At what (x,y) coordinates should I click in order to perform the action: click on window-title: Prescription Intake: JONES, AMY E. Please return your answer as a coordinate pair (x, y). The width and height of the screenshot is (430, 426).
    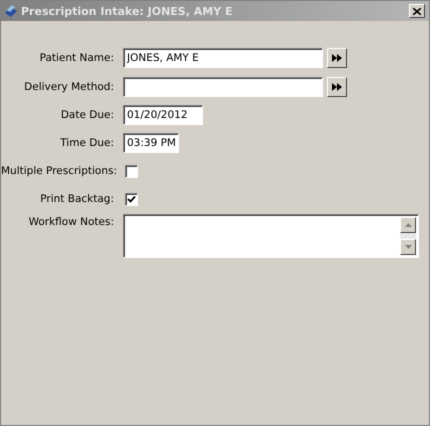
    Looking at the image, I should click on (127, 11).